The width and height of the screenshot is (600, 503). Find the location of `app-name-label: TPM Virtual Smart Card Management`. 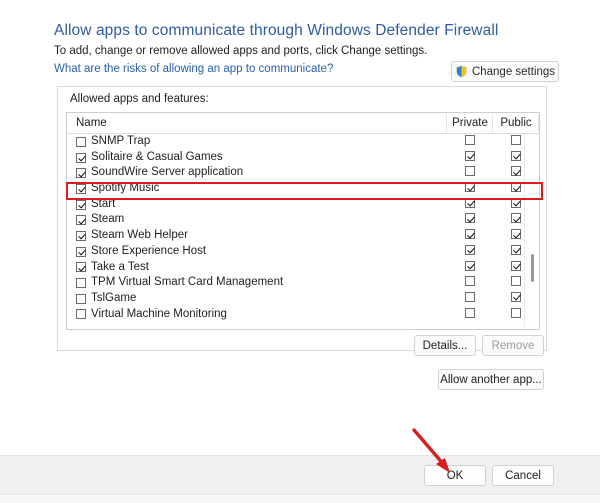

app-name-label: TPM Virtual Smart Card Management is located at coordinates (187, 282).